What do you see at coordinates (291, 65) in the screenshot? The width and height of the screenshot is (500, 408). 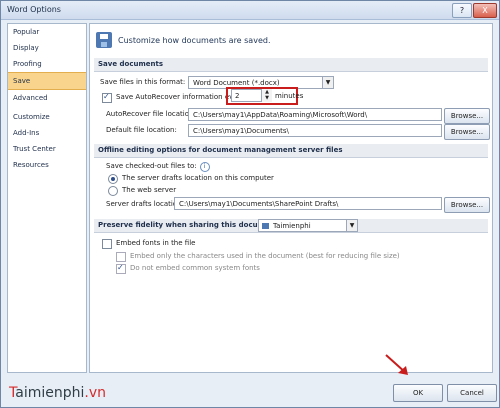 I see `section-save-documents: Save documents` at bounding box center [291, 65].